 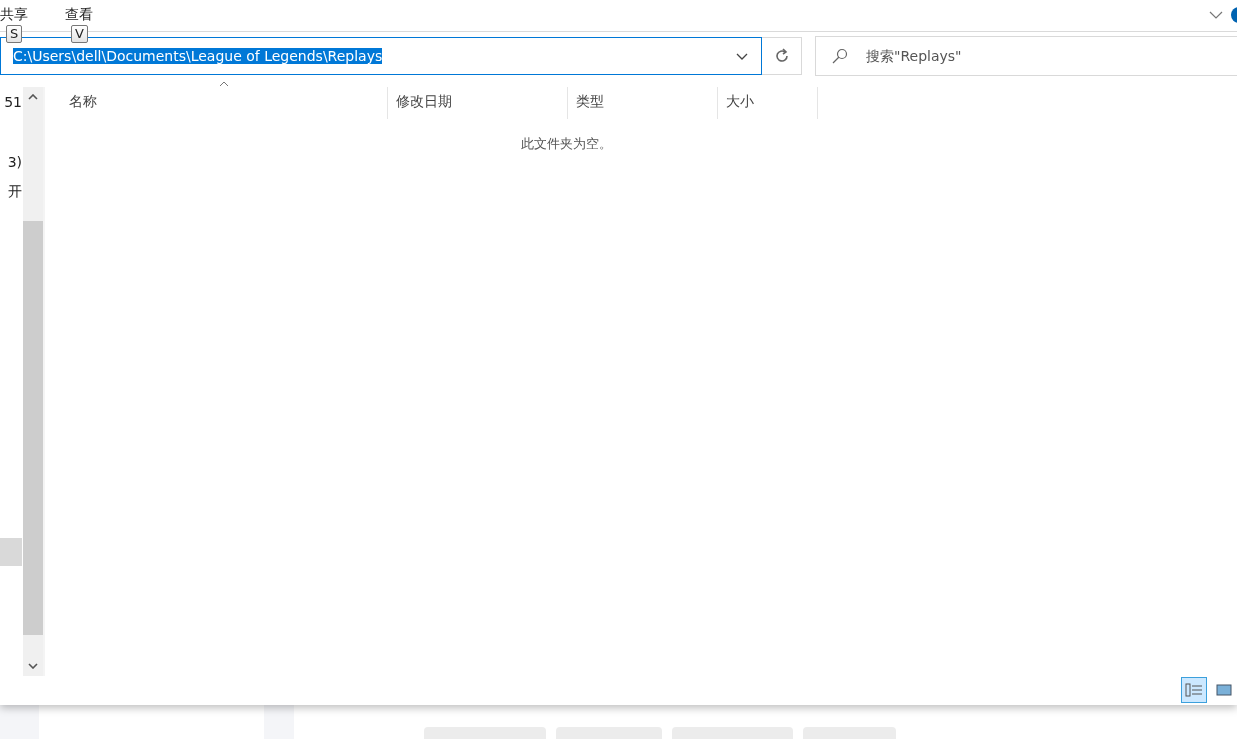 I want to click on address-field: C:\Users\dell\Documents\League of Legends\Replays, so click(x=381, y=56).